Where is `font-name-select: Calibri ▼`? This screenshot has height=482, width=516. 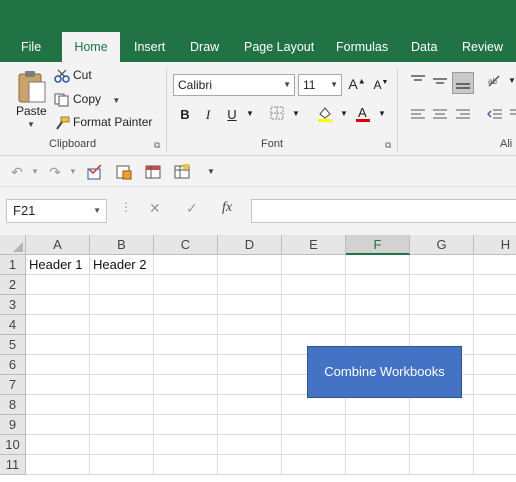
font-name-select: Calibri ▼ is located at coordinates (234, 85).